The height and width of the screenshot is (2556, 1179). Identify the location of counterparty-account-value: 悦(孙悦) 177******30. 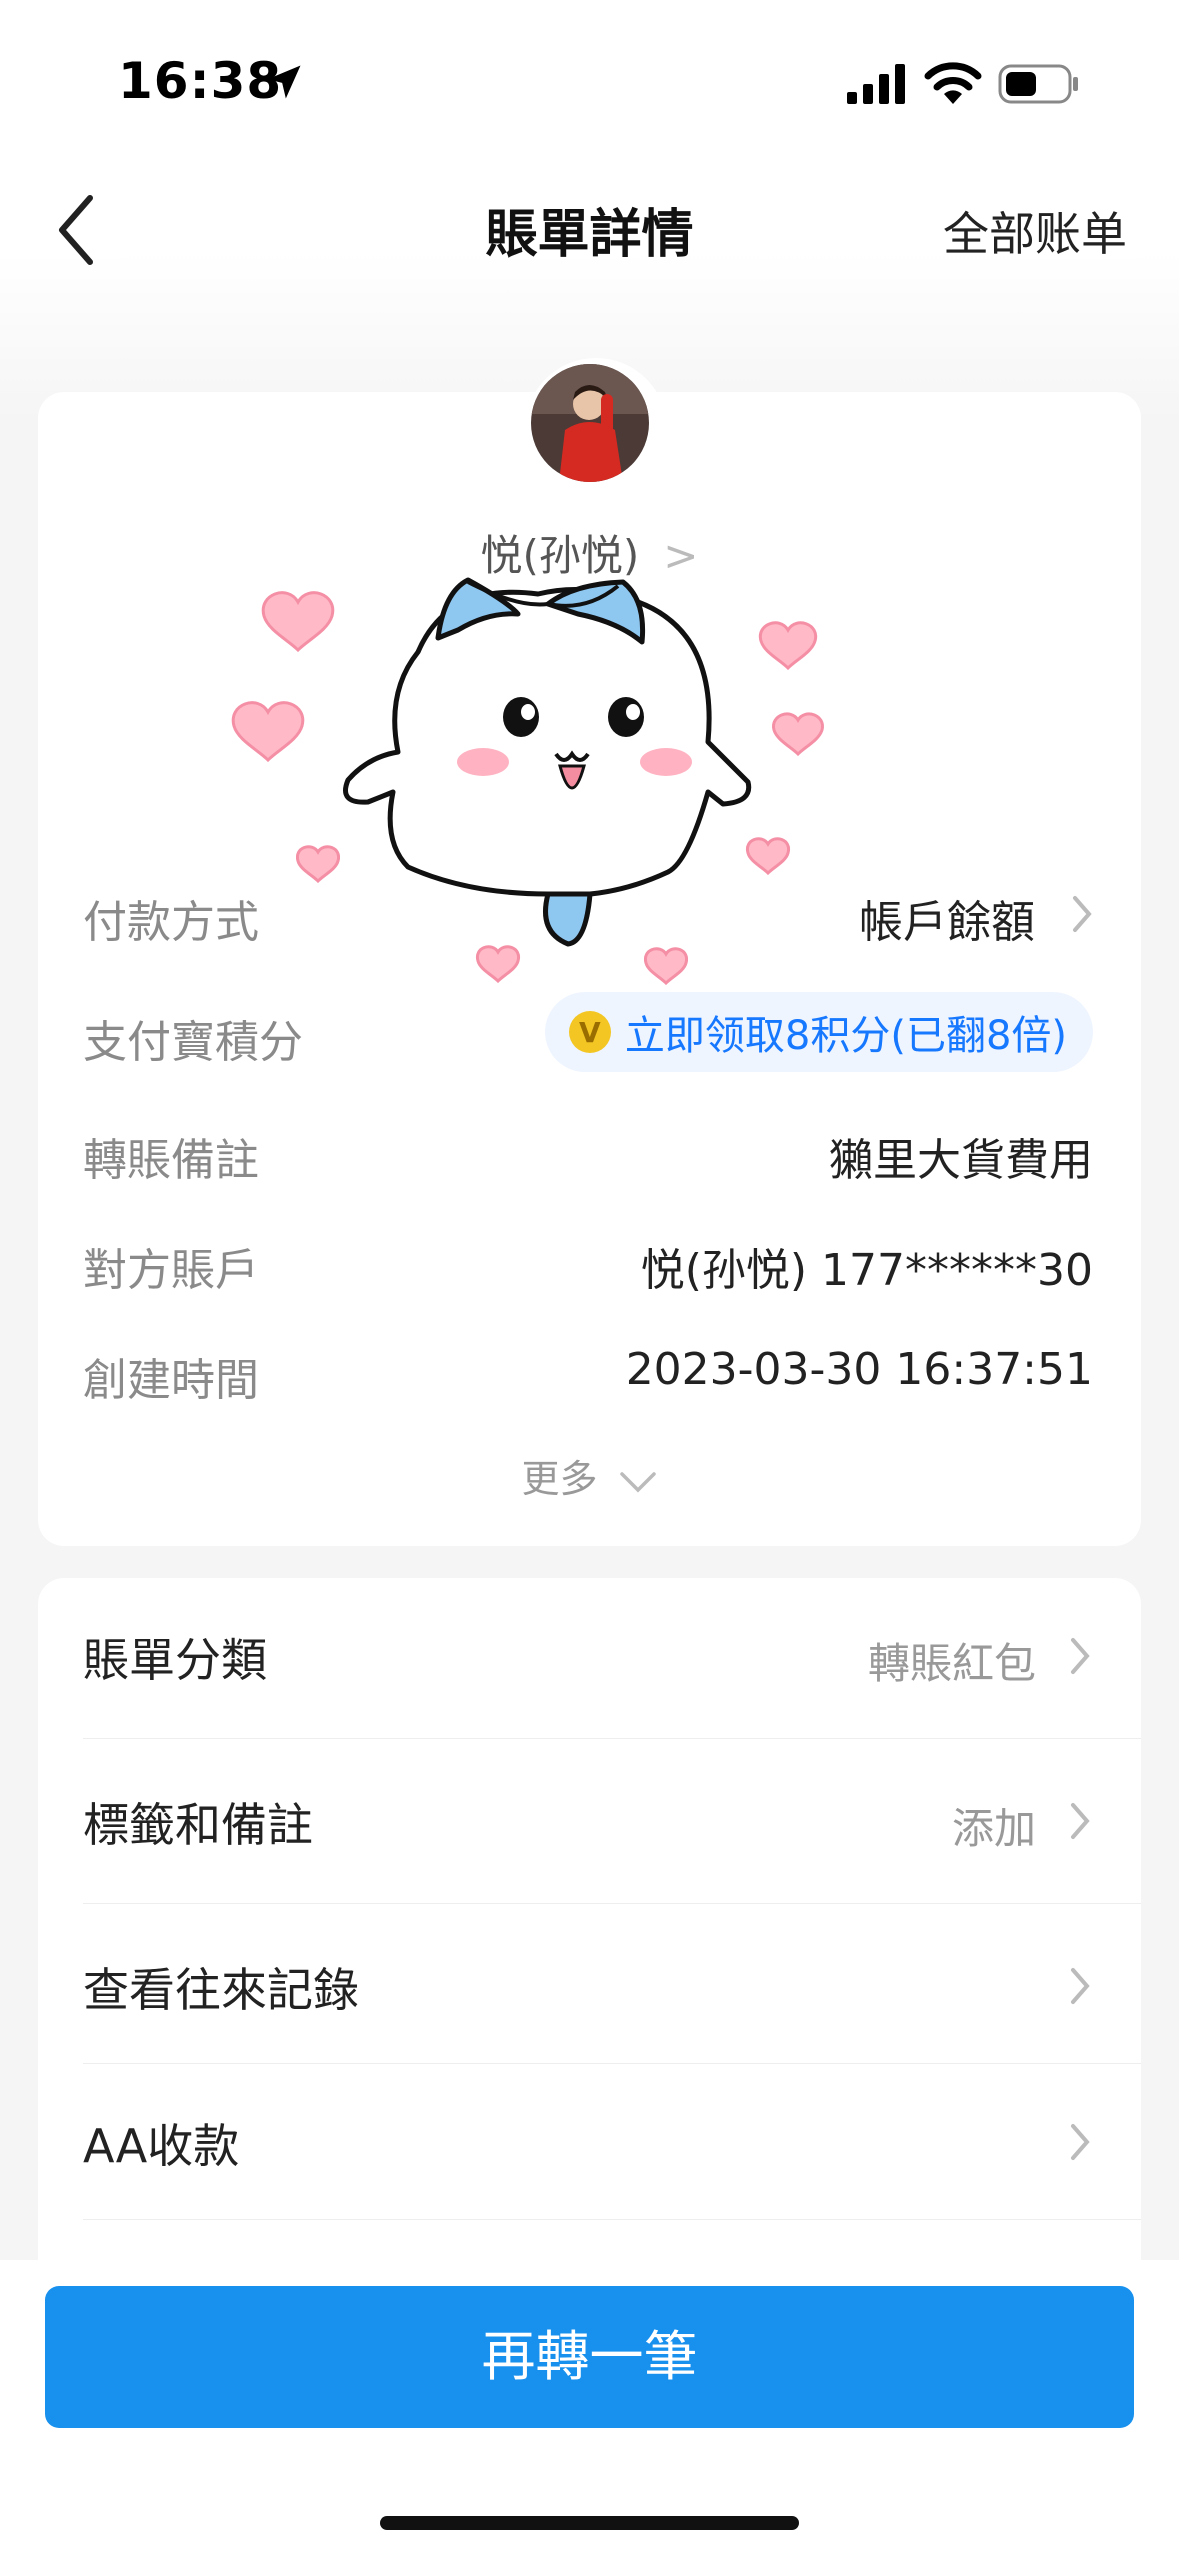
(866, 1270).